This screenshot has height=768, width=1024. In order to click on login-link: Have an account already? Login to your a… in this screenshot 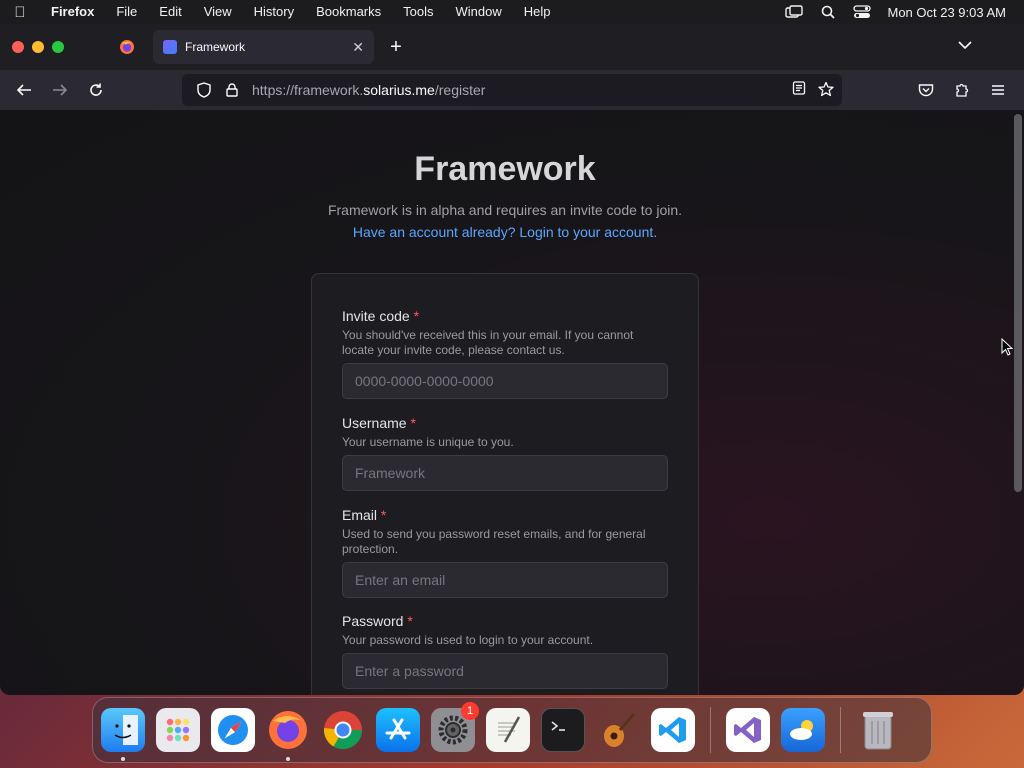, I will do `click(505, 232)`.